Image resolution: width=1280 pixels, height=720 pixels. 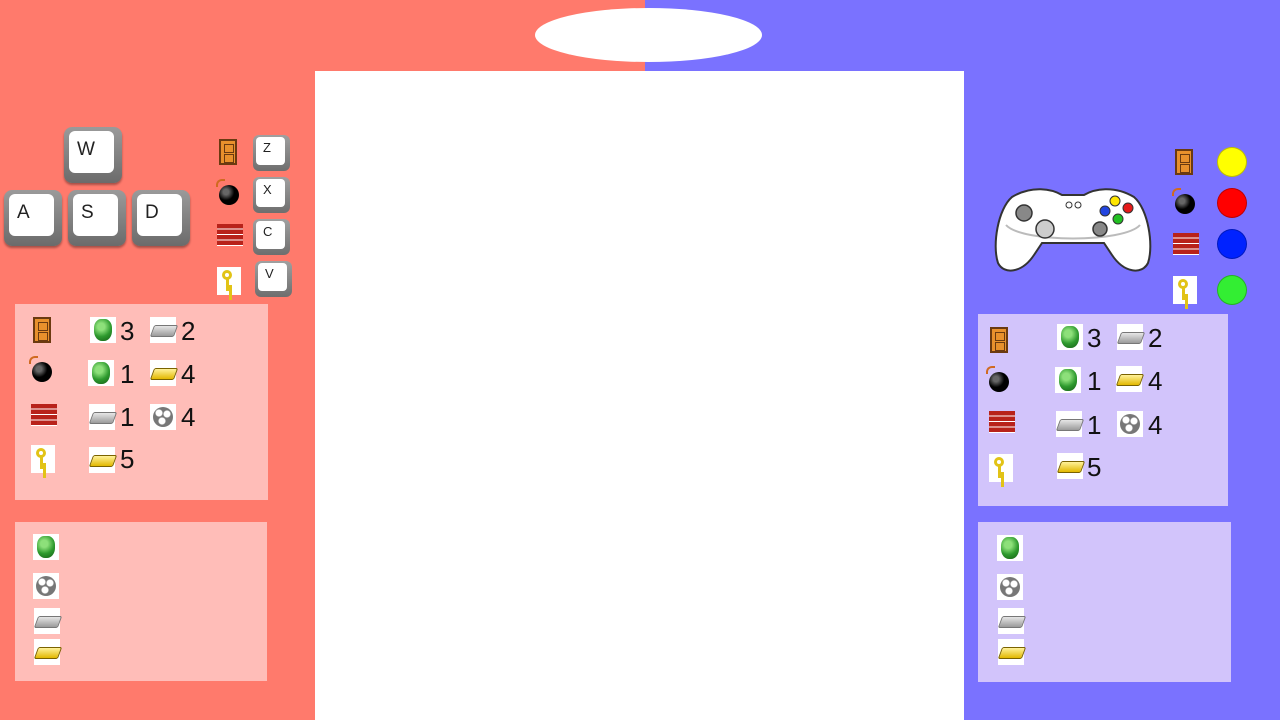 What do you see at coordinates (648, 35) in the screenshot?
I see `turn-indicator` at bounding box center [648, 35].